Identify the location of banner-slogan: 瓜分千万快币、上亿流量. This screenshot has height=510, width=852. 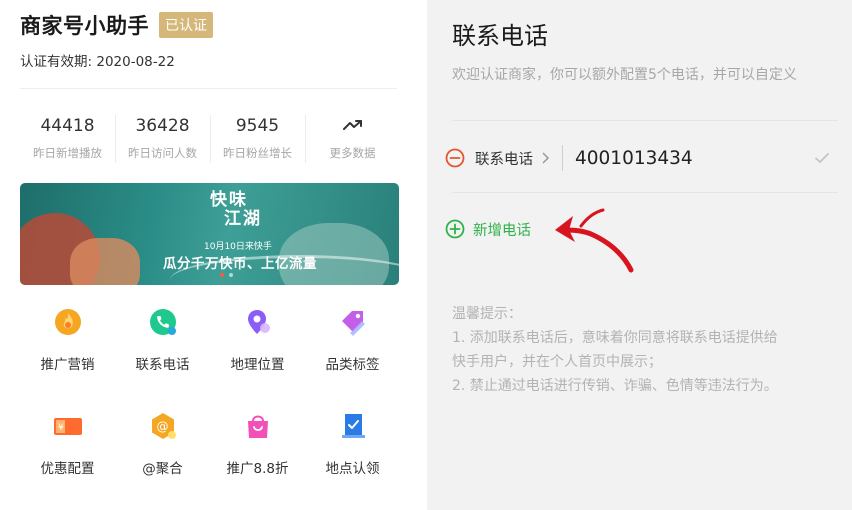
(240, 264).